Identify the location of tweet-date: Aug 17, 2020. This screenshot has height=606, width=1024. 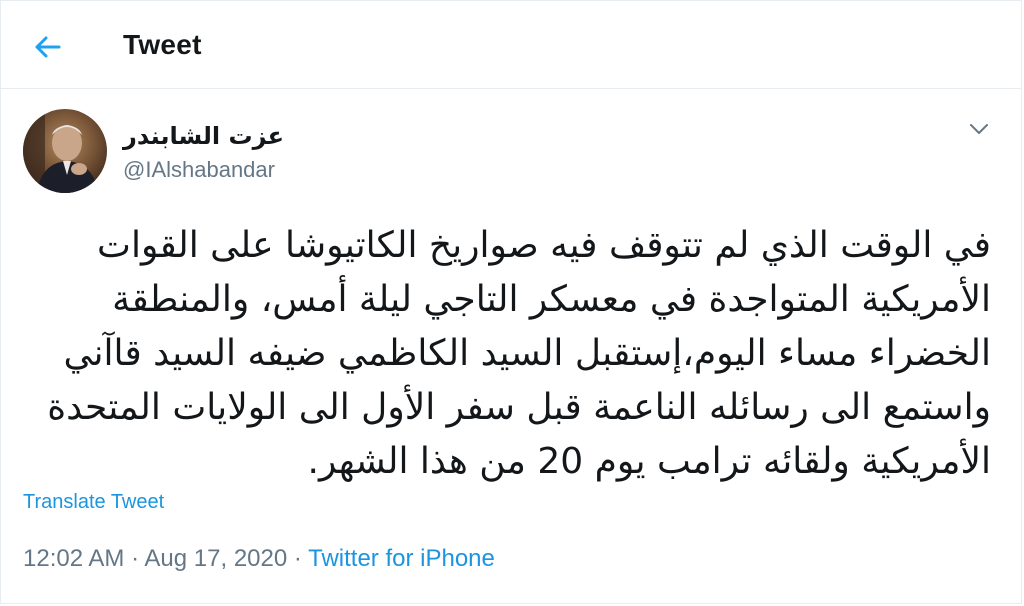
(215, 558).